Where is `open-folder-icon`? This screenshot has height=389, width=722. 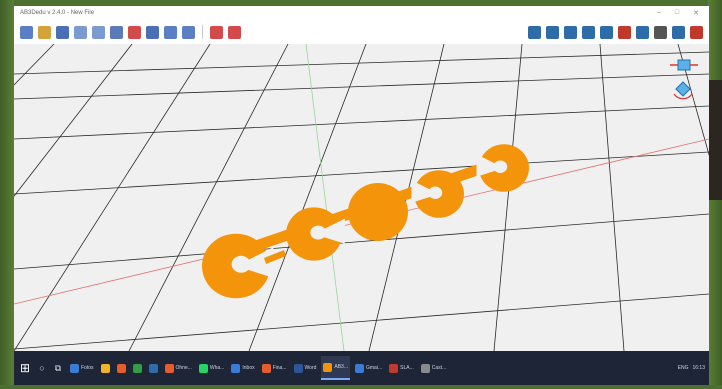 open-folder-icon is located at coordinates (44, 32).